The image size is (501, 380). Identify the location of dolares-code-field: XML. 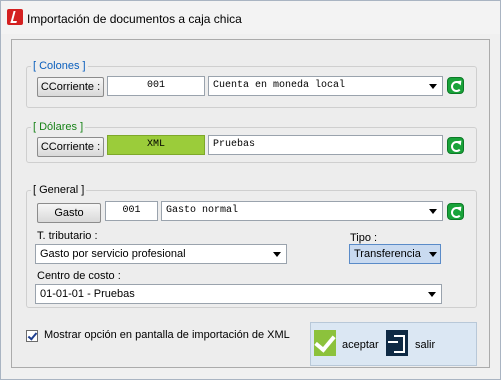
(156, 145).